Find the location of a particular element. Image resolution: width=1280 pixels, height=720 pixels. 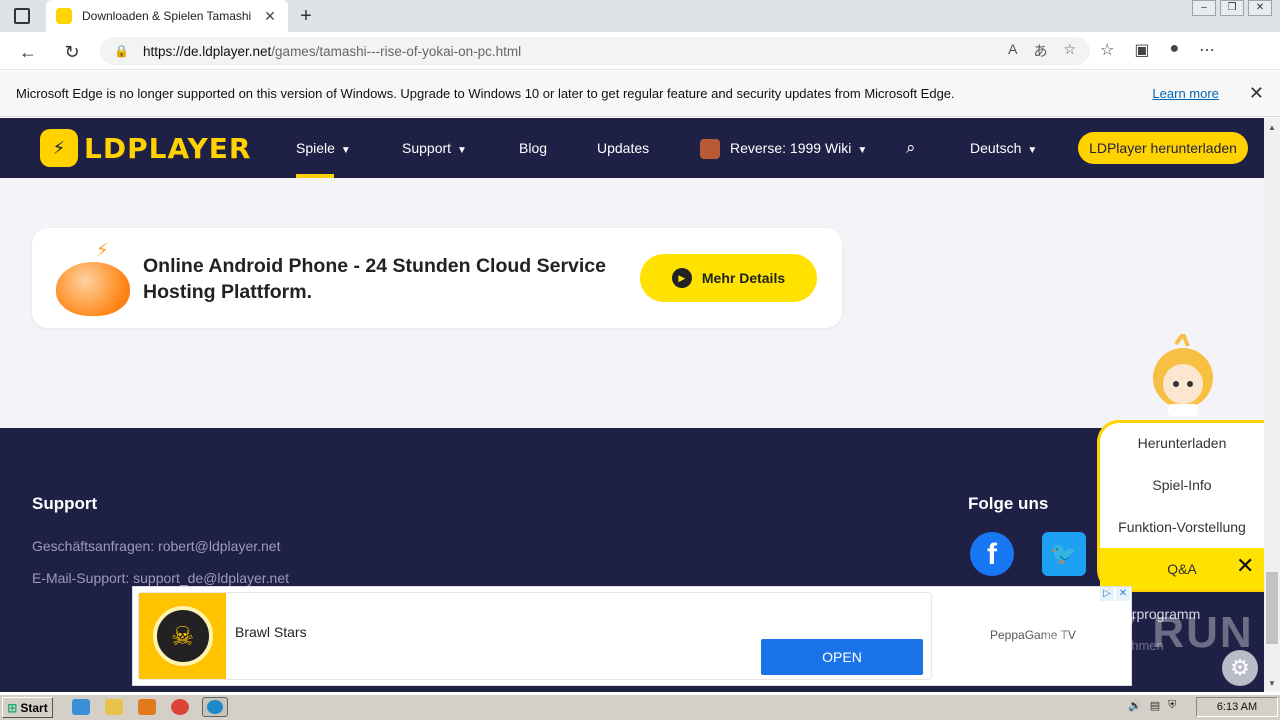

network-icon: ▤ is located at coordinates (1155, 705).